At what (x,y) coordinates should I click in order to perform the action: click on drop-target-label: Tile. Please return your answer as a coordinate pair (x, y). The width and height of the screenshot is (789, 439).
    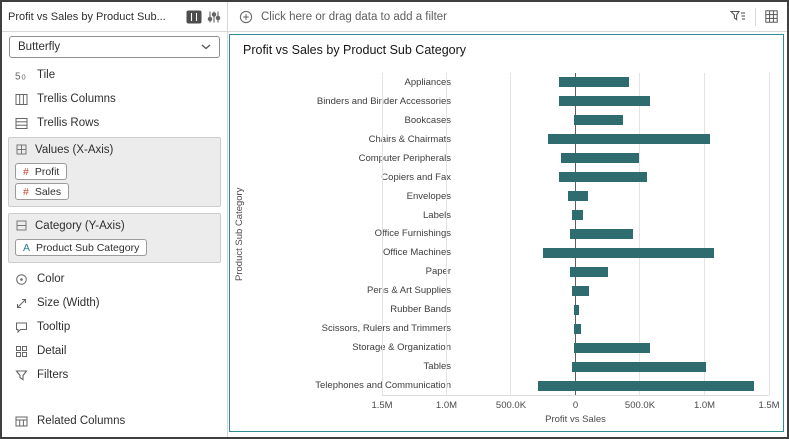
    Looking at the image, I should click on (46, 75).